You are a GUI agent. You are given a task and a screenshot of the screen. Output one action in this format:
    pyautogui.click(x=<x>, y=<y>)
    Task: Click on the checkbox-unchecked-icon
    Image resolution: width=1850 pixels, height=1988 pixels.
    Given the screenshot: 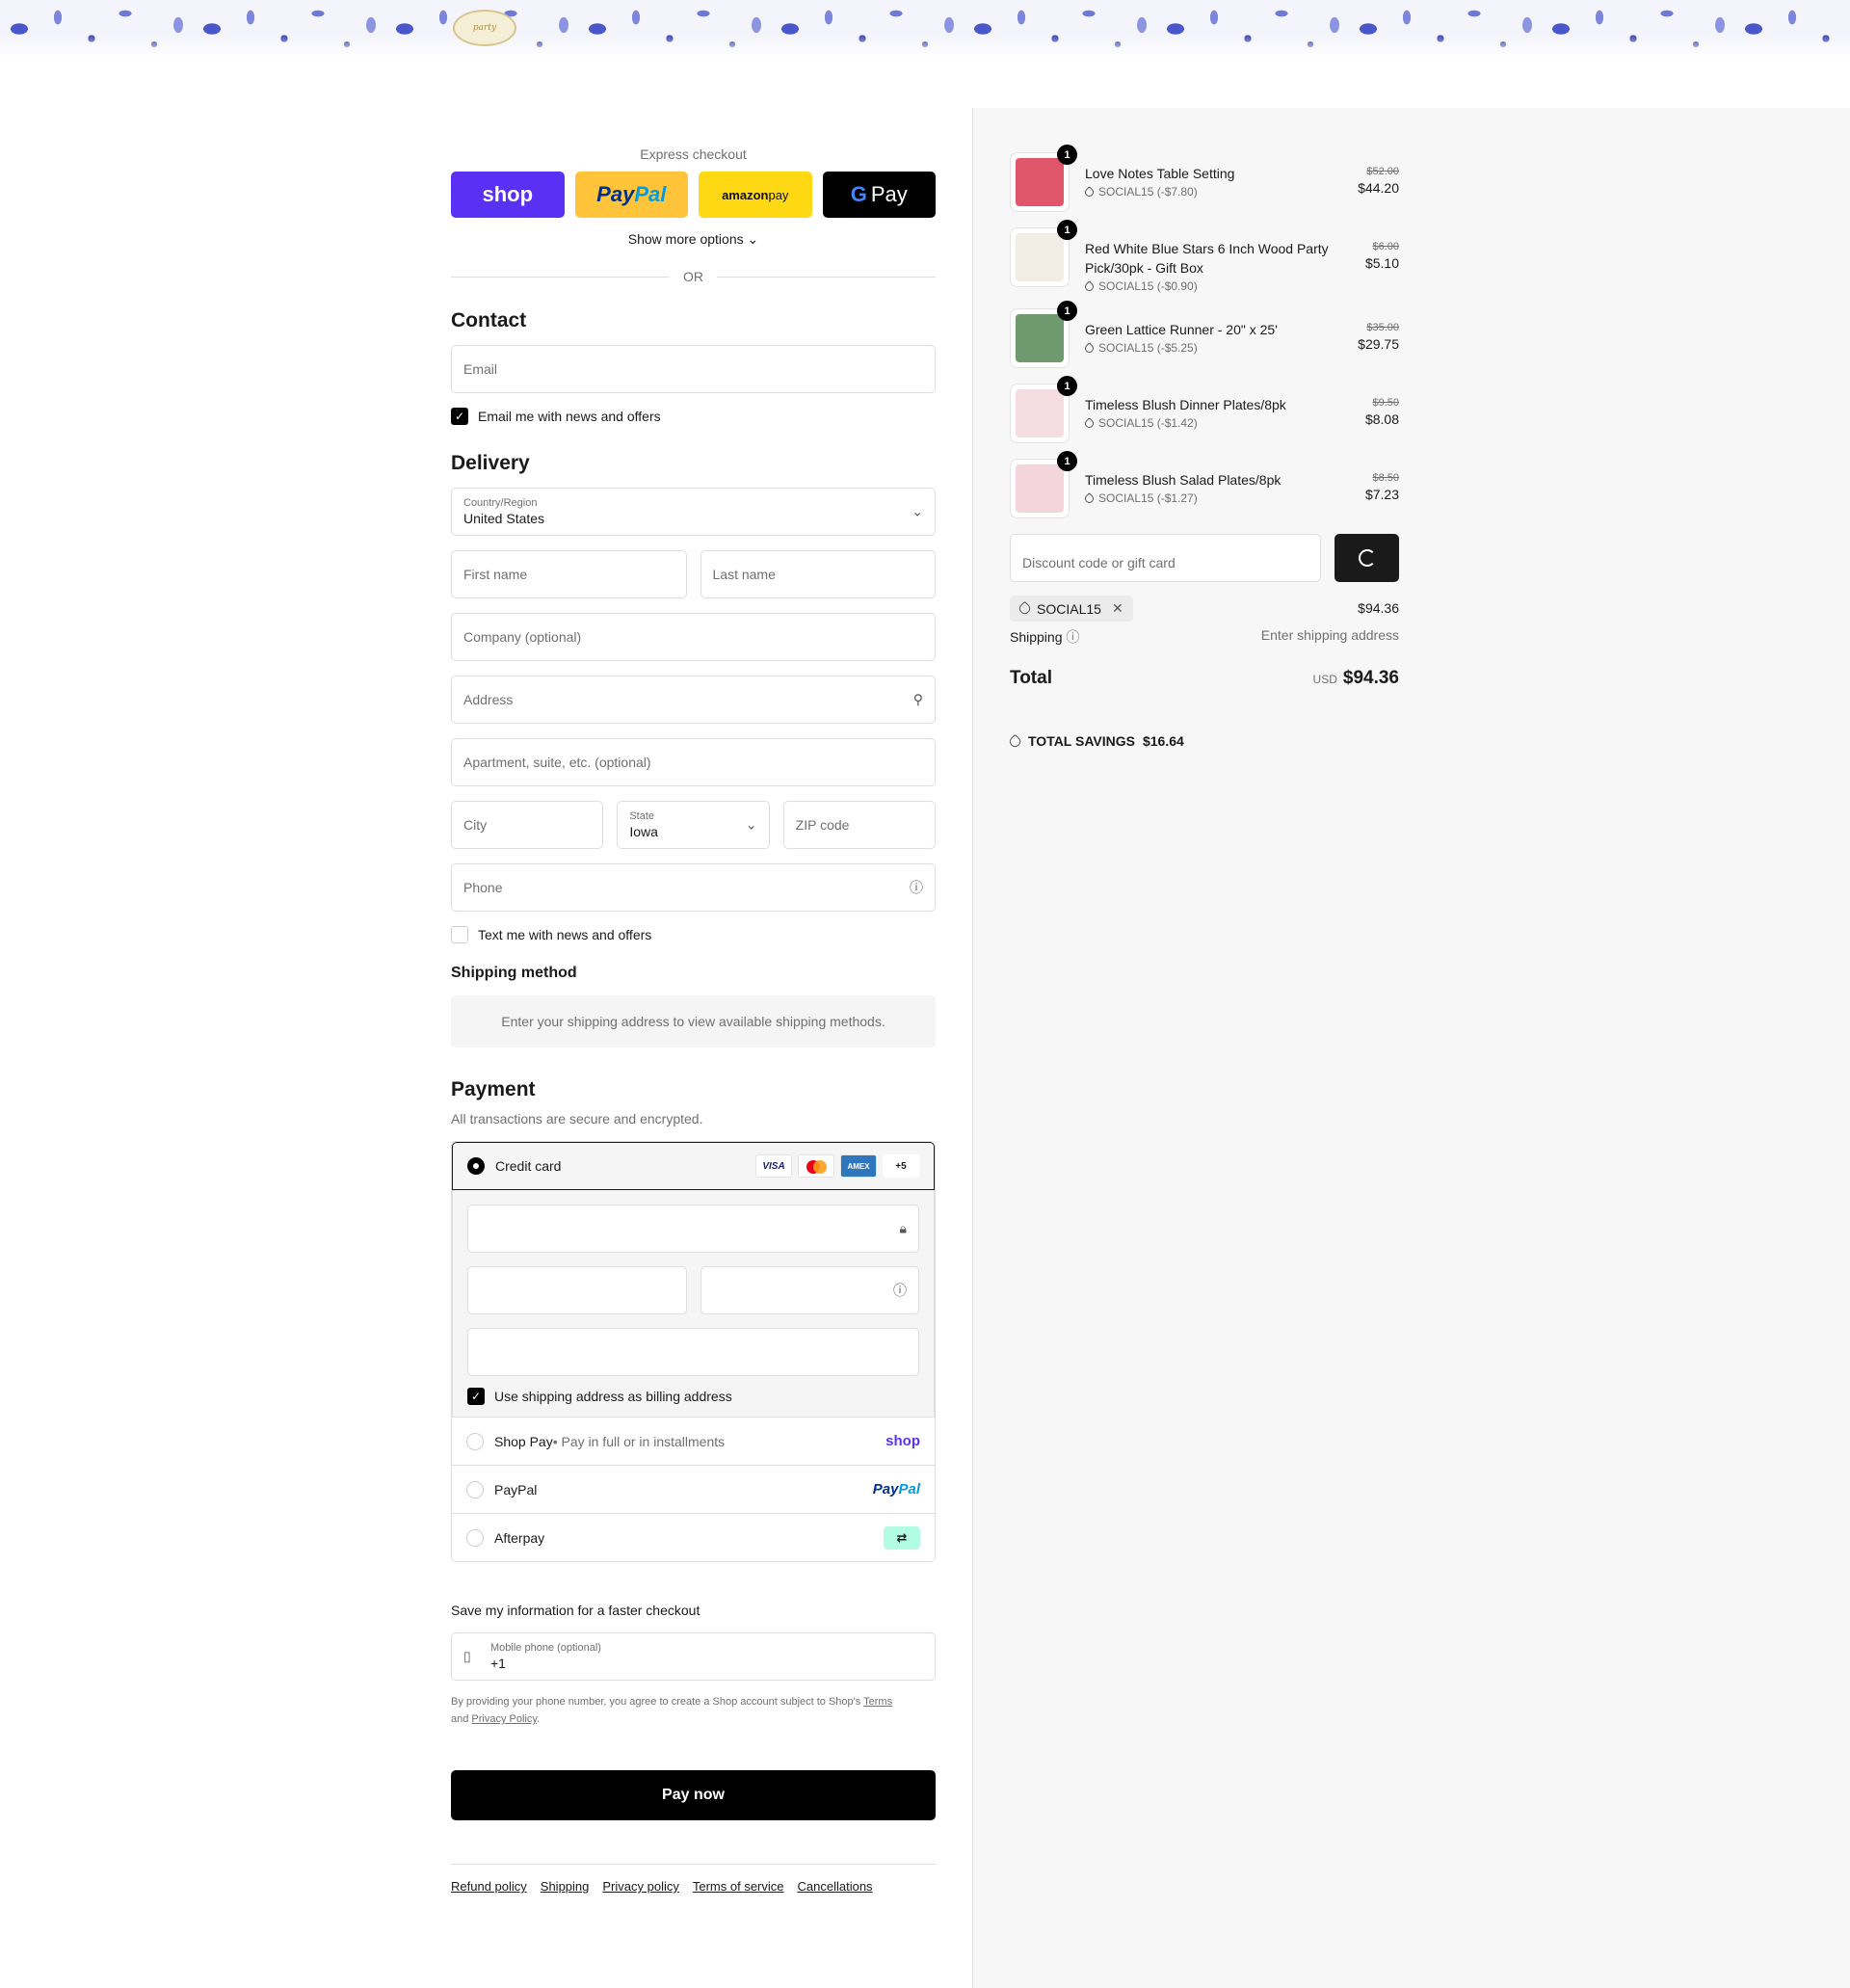 What is the action you would take?
    pyautogui.click(x=459, y=934)
    